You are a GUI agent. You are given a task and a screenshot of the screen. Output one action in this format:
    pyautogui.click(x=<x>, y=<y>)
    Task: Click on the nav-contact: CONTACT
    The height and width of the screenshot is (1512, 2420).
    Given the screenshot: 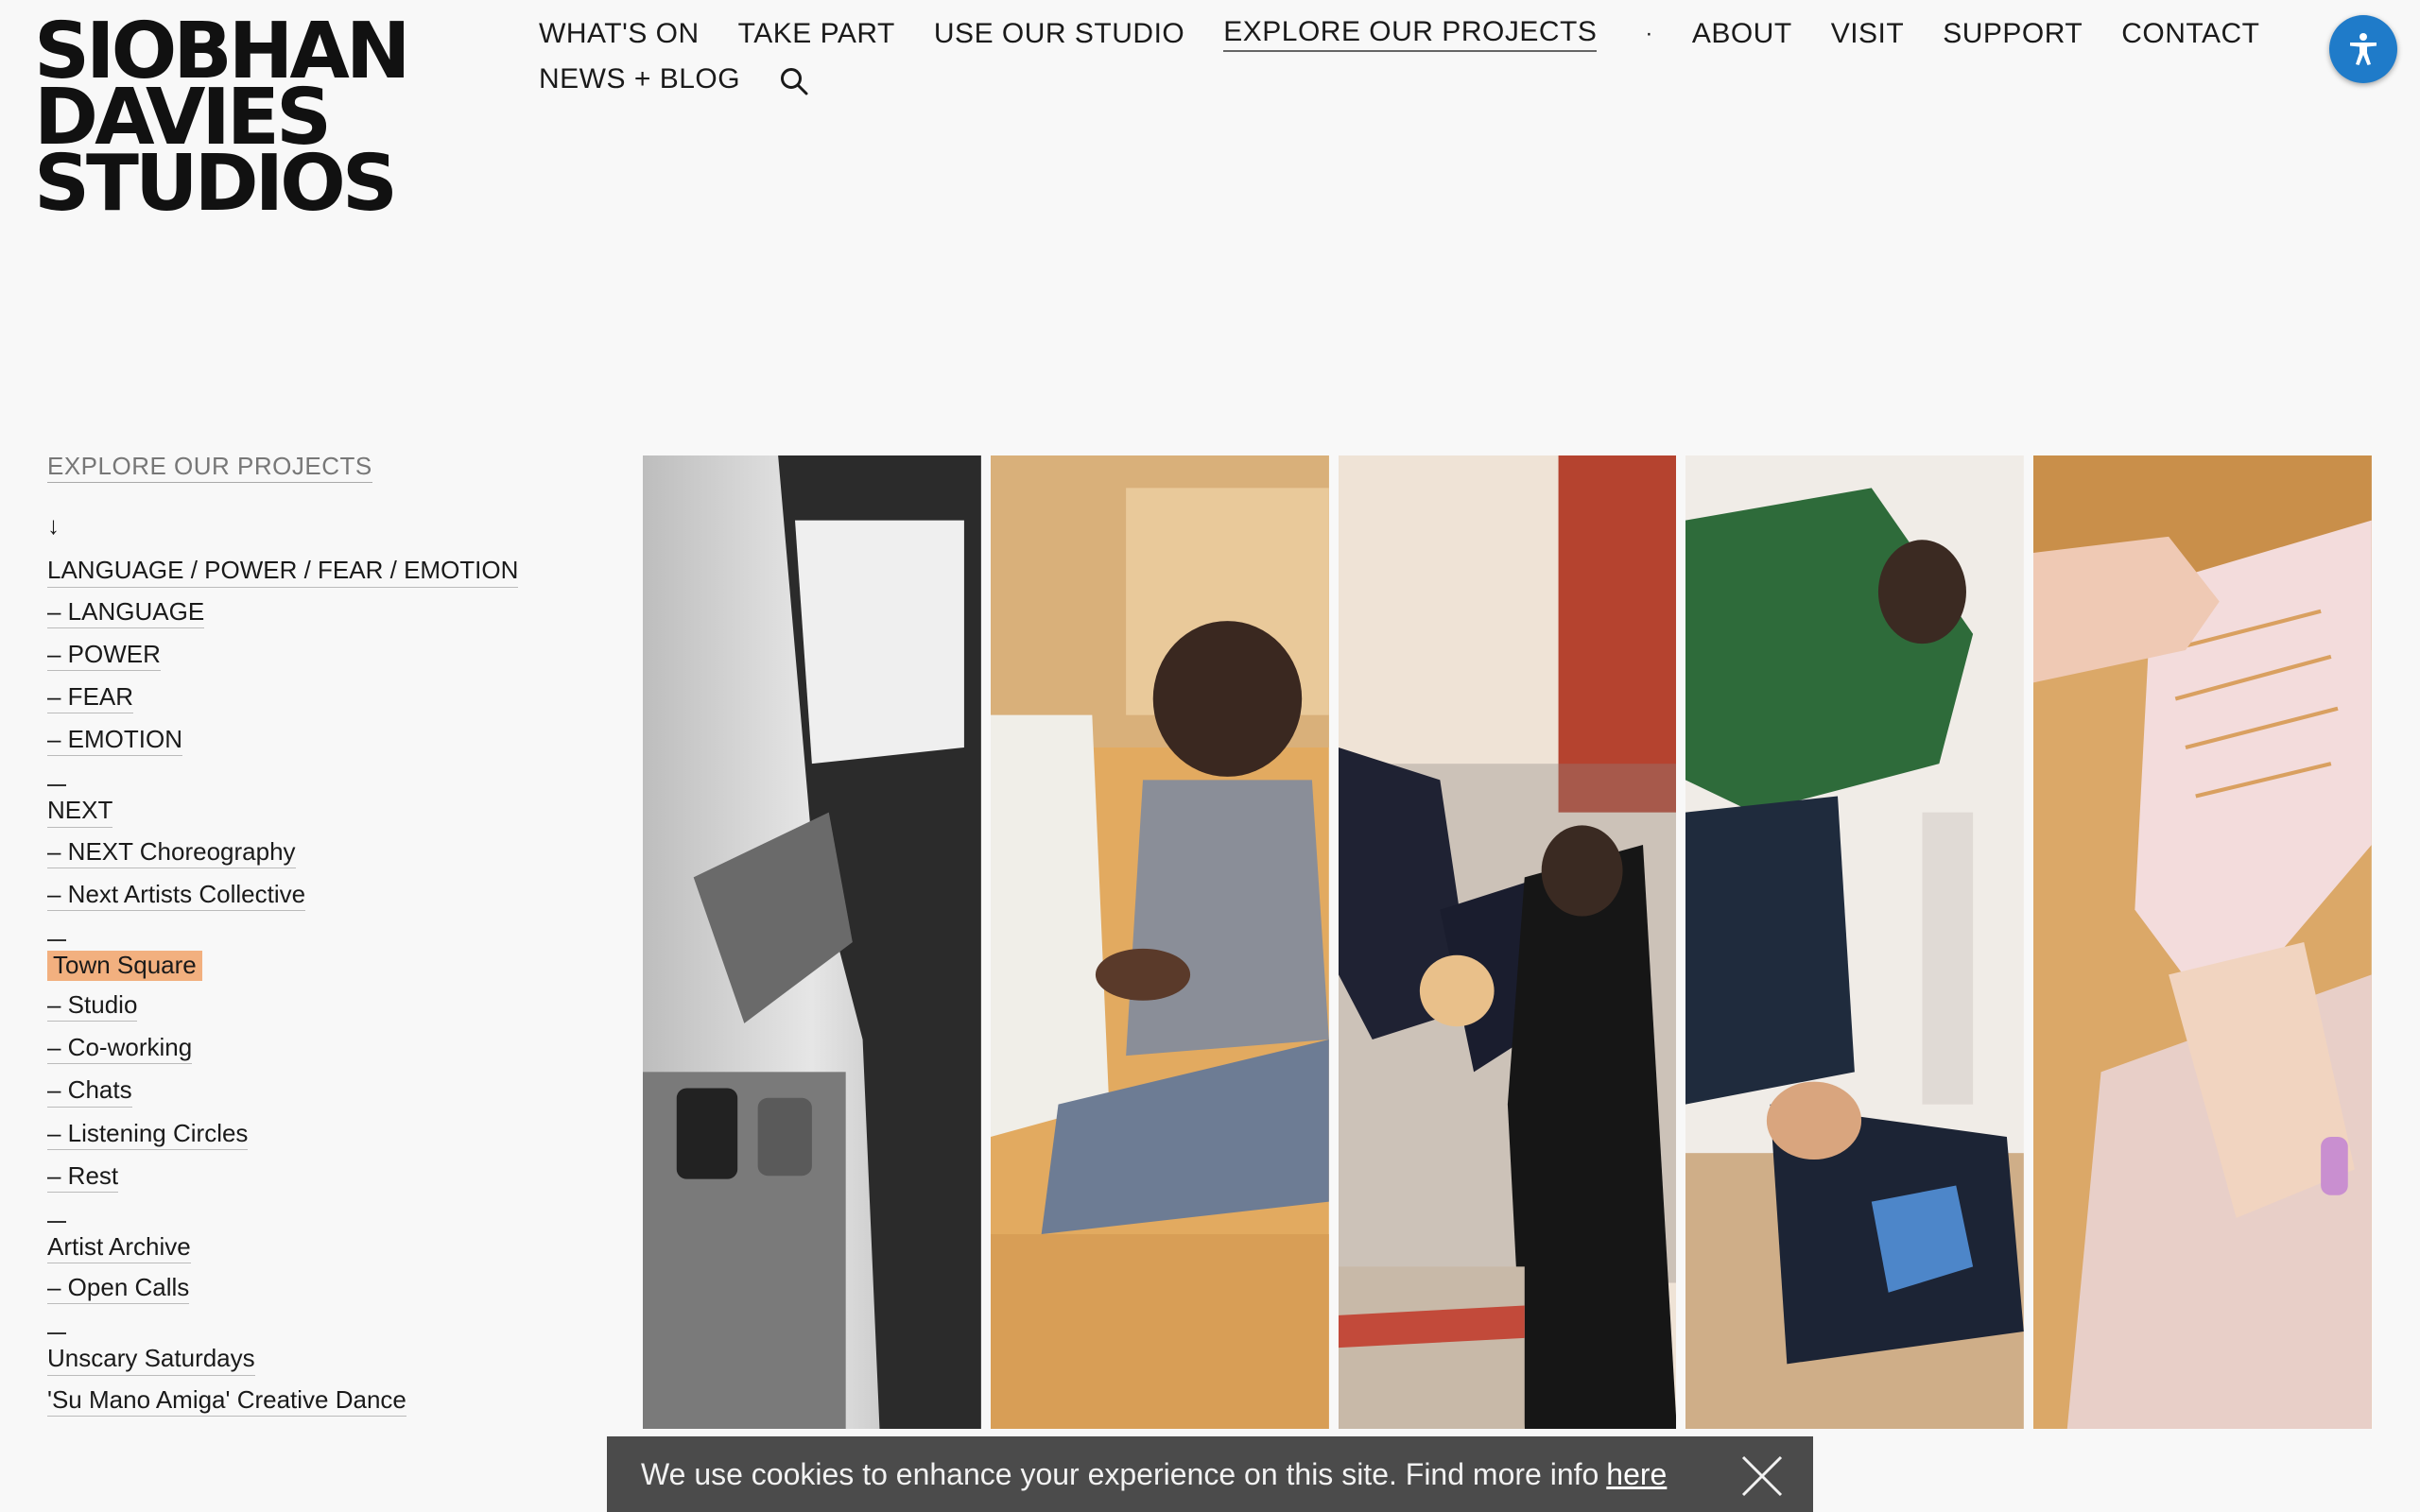 What is the action you would take?
    pyautogui.click(x=2190, y=34)
    